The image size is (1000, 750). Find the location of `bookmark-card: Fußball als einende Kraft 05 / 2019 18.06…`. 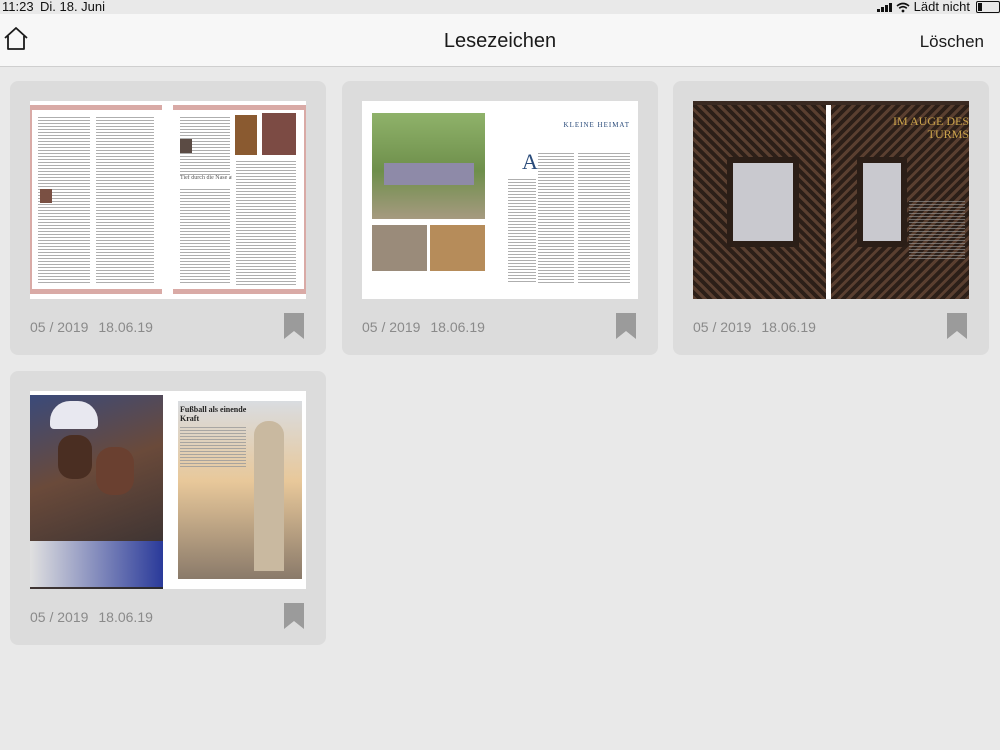

bookmark-card: Fußball als einende Kraft 05 / 2019 18.06… is located at coordinates (168, 508).